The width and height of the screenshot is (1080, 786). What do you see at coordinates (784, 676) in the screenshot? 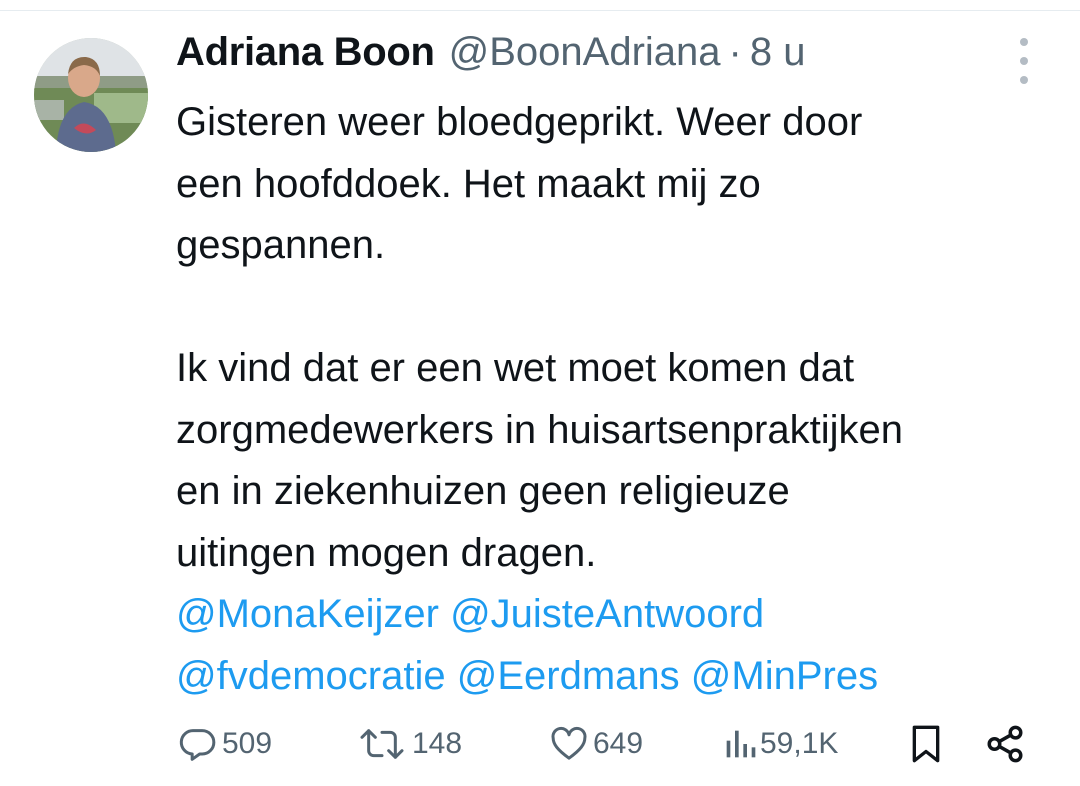
I see `mention-link: @MinPres` at bounding box center [784, 676].